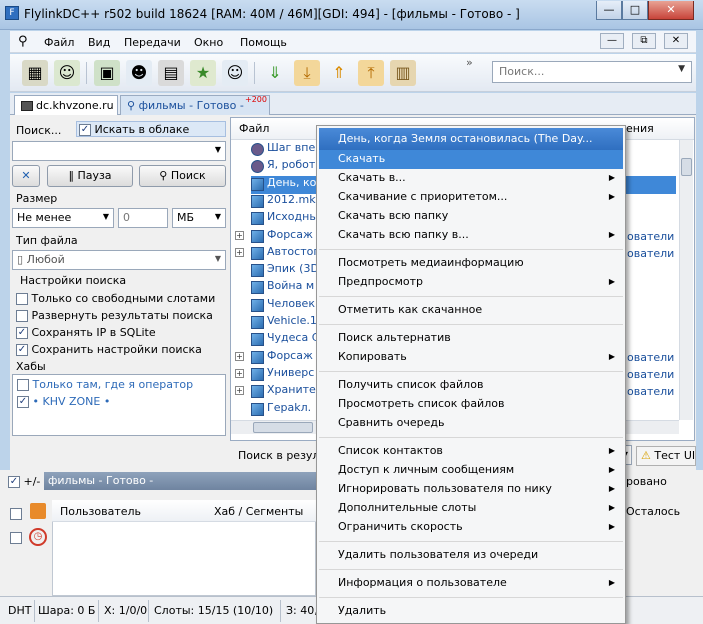 This screenshot has width=703, height=624. I want to click on menu-item-label: Информация о пользователе, so click(422, 582).